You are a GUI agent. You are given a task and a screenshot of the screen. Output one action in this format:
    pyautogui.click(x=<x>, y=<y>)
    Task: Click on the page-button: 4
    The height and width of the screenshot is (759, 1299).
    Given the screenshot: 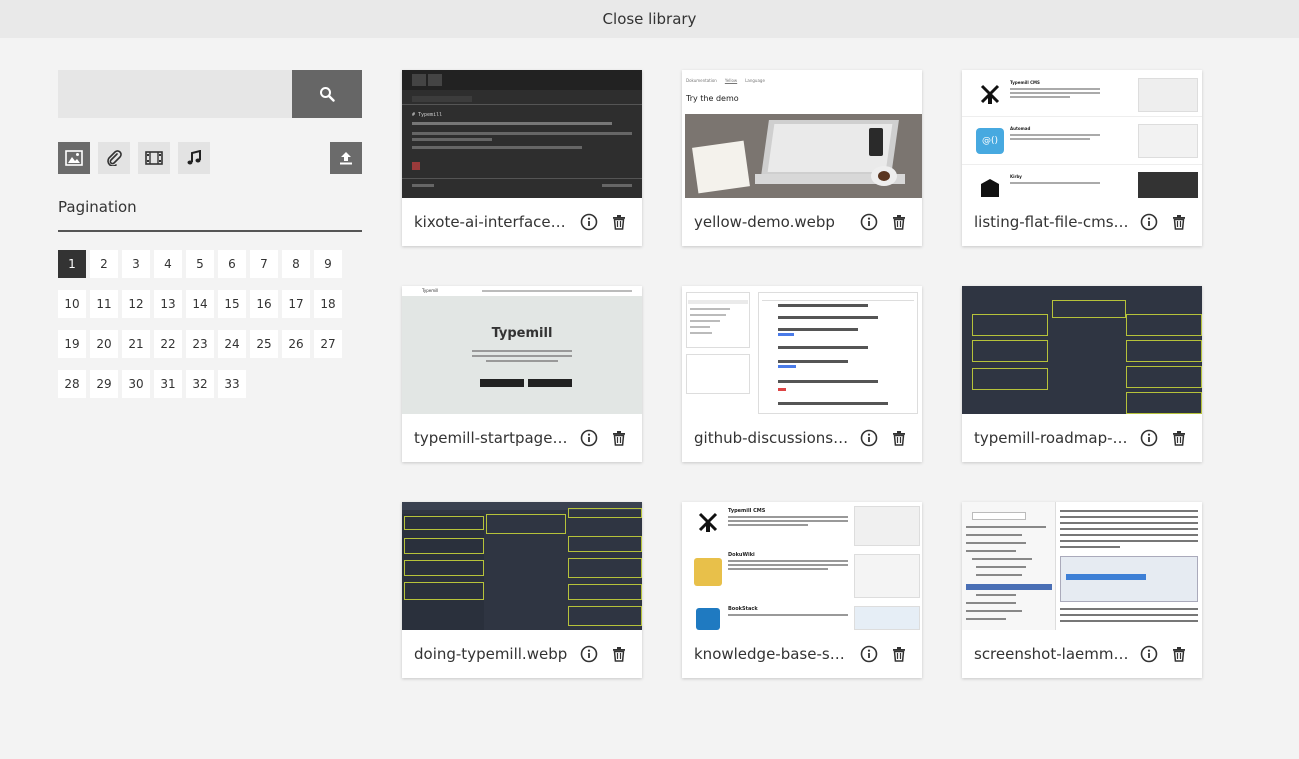 What is the action you would take?
    pyautogui.click(x=168, y=264)
    